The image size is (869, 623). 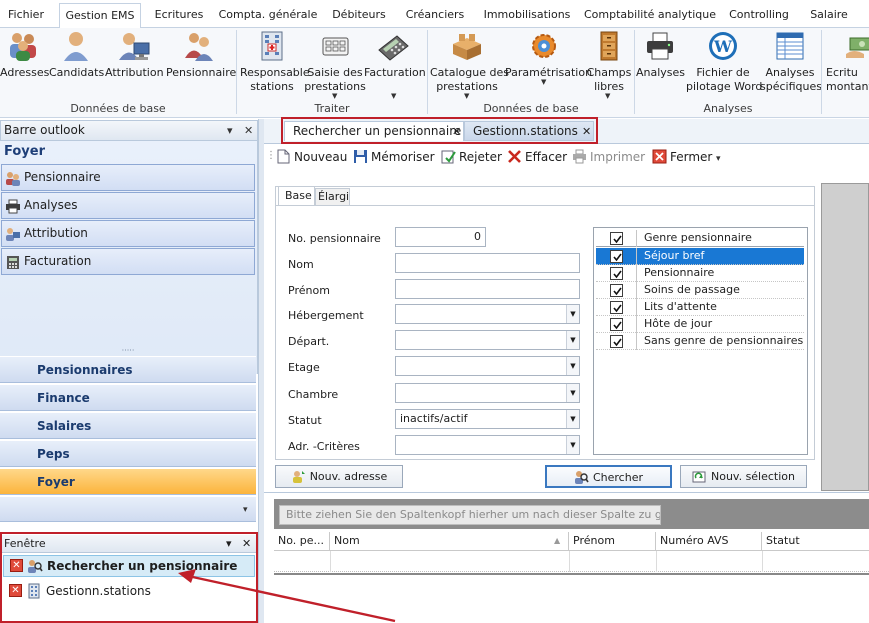 I want to click on group-pensionnaires: Pensionnaires, so click(x=128, y=369).